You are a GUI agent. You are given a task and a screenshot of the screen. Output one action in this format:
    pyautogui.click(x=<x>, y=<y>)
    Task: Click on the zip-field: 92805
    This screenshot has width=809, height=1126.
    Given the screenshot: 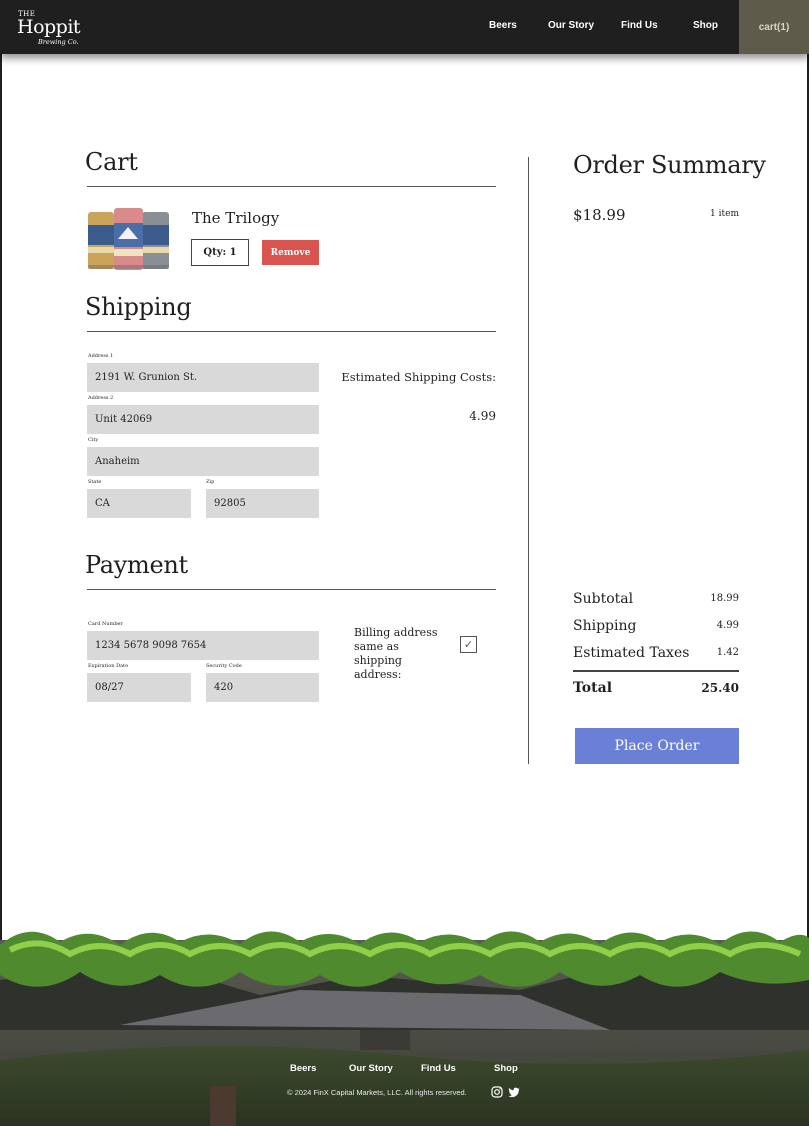 What is the action you would take?
    pyautogui.click(x=262, y=503)
    